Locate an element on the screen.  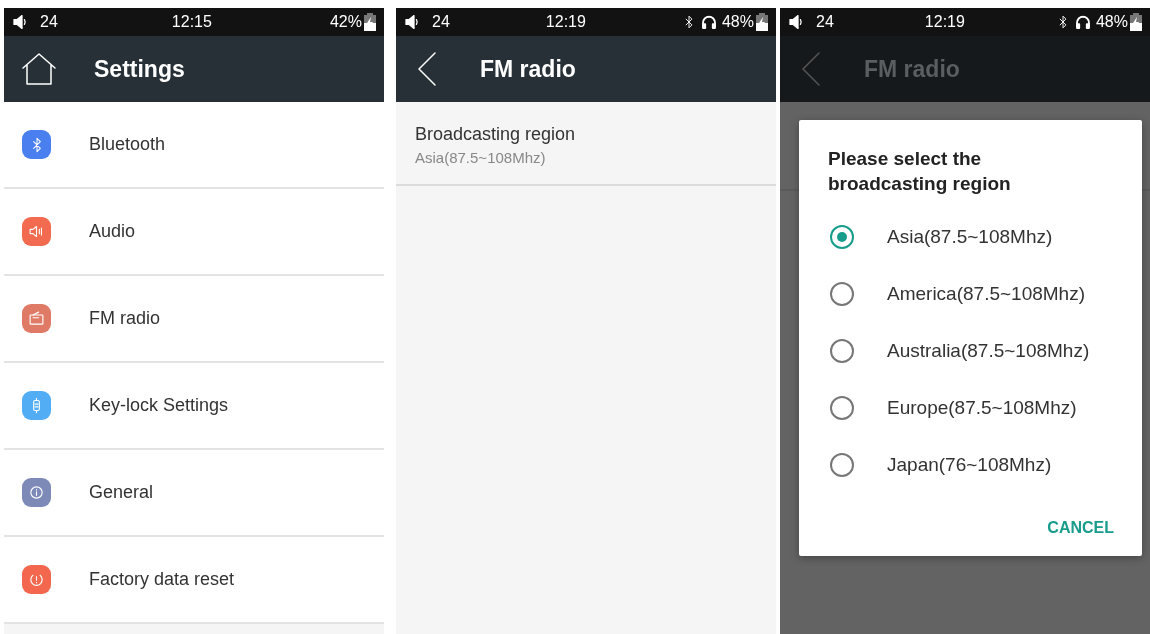
info-icon is located at coordinates (36, 492).